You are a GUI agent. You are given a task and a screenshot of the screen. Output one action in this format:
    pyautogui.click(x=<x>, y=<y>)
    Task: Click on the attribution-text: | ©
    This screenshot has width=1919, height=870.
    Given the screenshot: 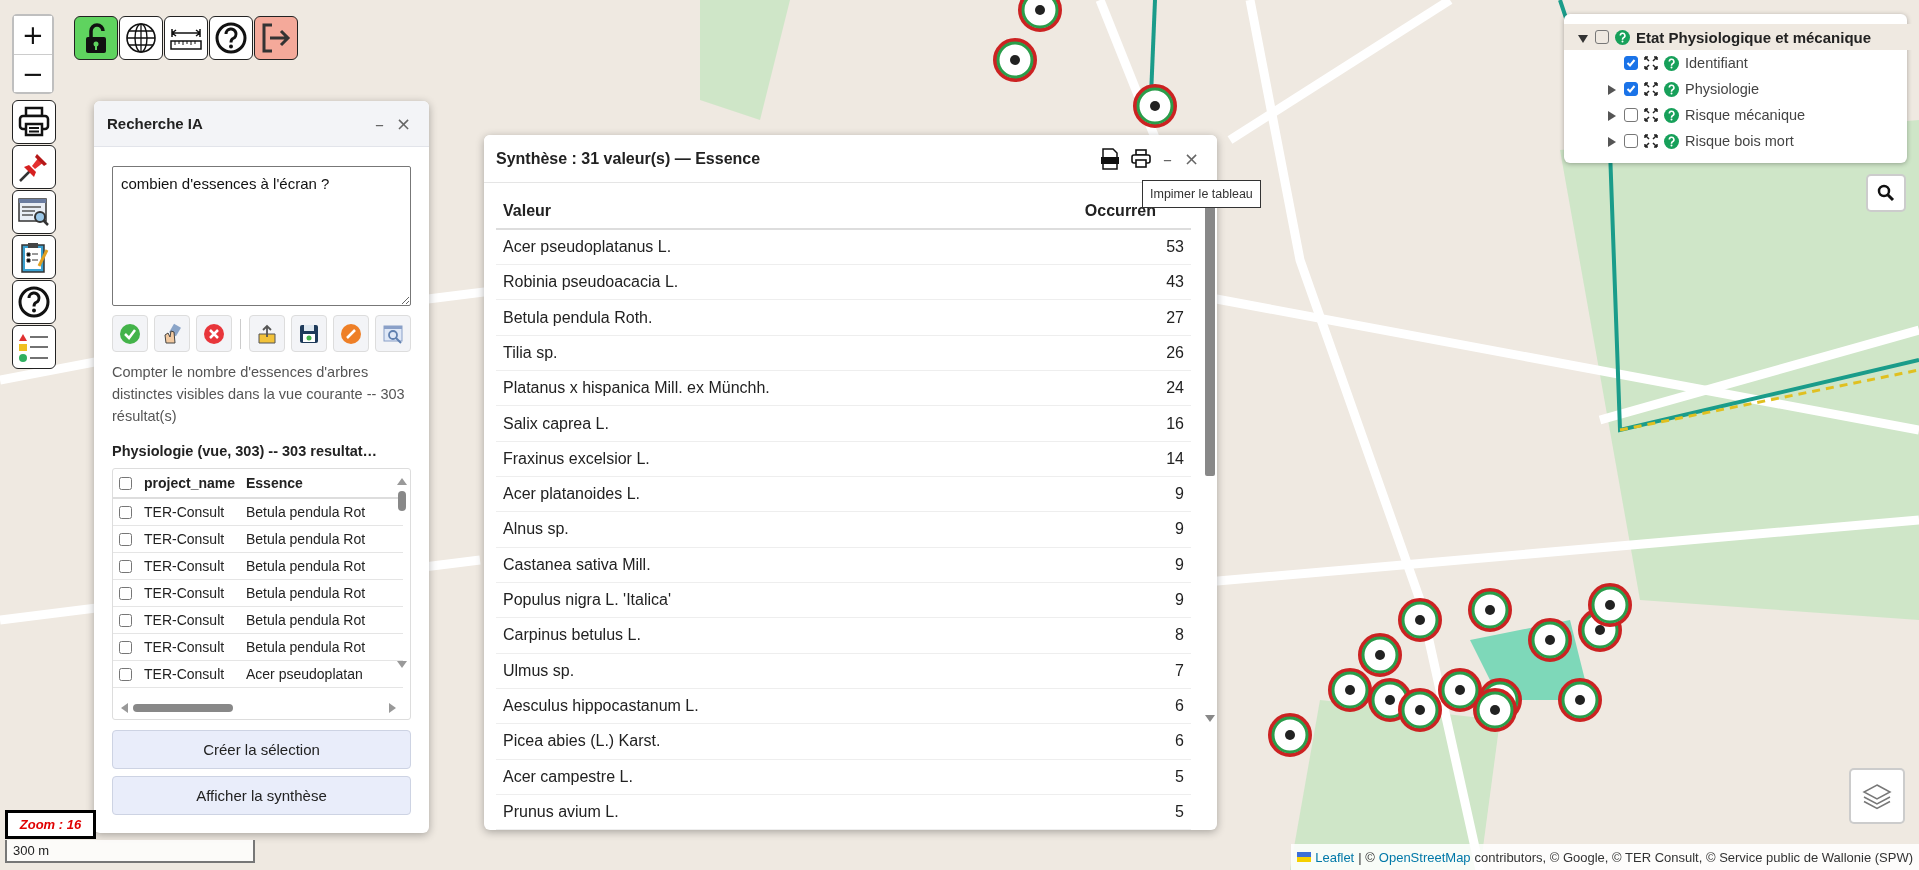 What is the action you would take?
    pyautogui.click(x=1366, y=857)
    